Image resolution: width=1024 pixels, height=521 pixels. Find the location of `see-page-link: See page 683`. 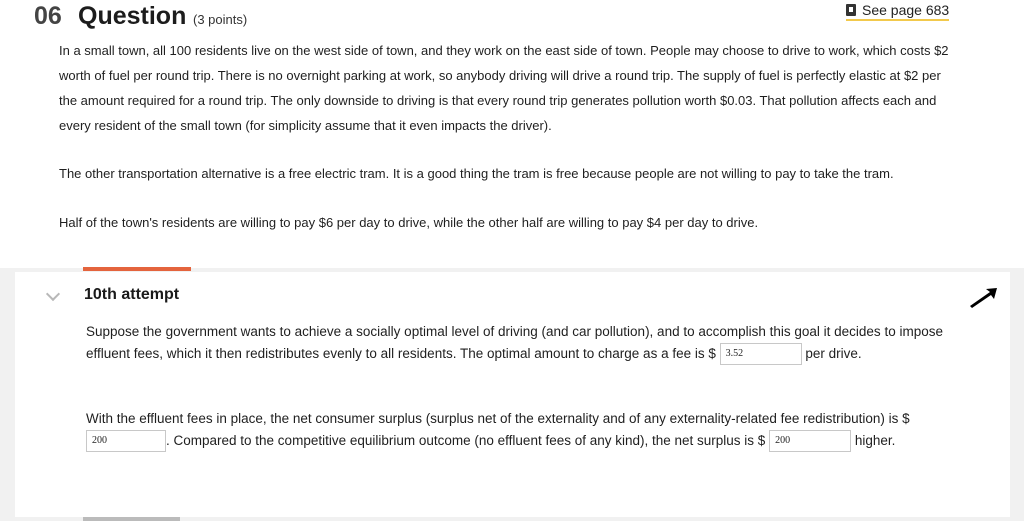

see-page-link: See page 683 is located at coordinates (898, 11).